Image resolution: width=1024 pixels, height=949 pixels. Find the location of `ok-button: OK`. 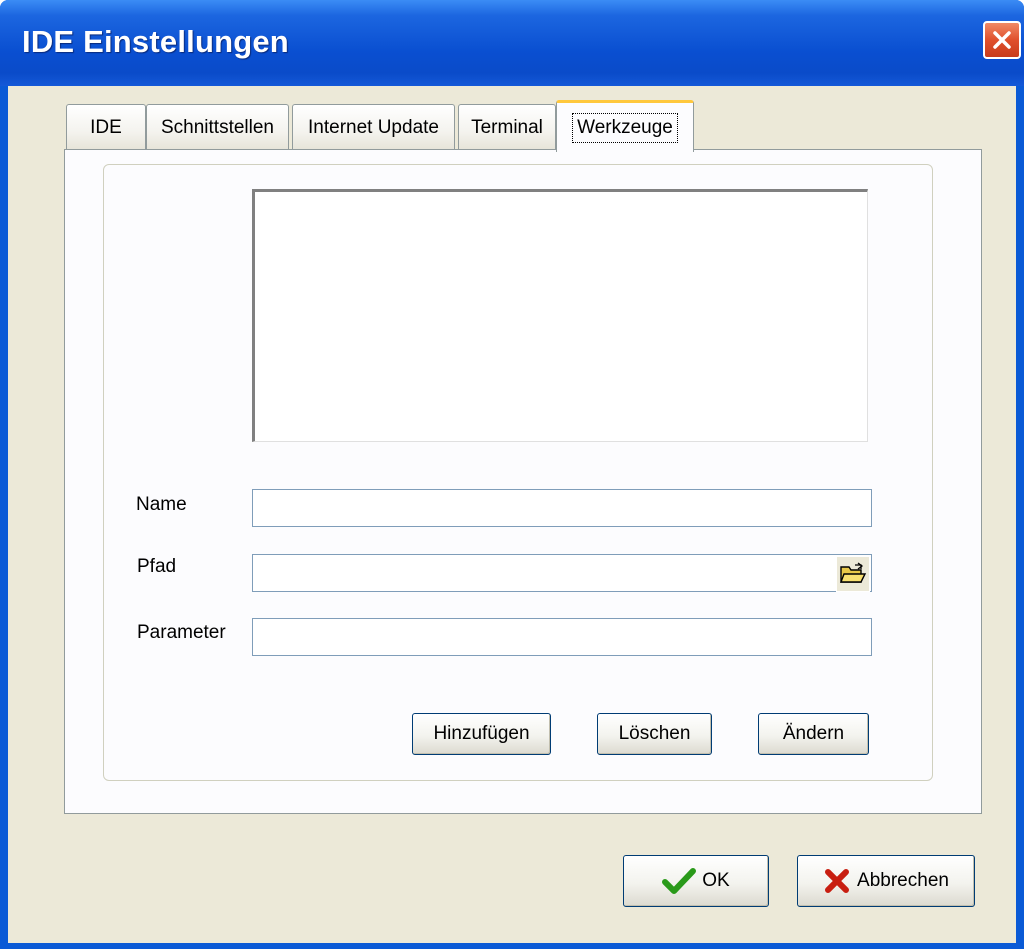

ok-button: OK is located at coordinates (696, 881).